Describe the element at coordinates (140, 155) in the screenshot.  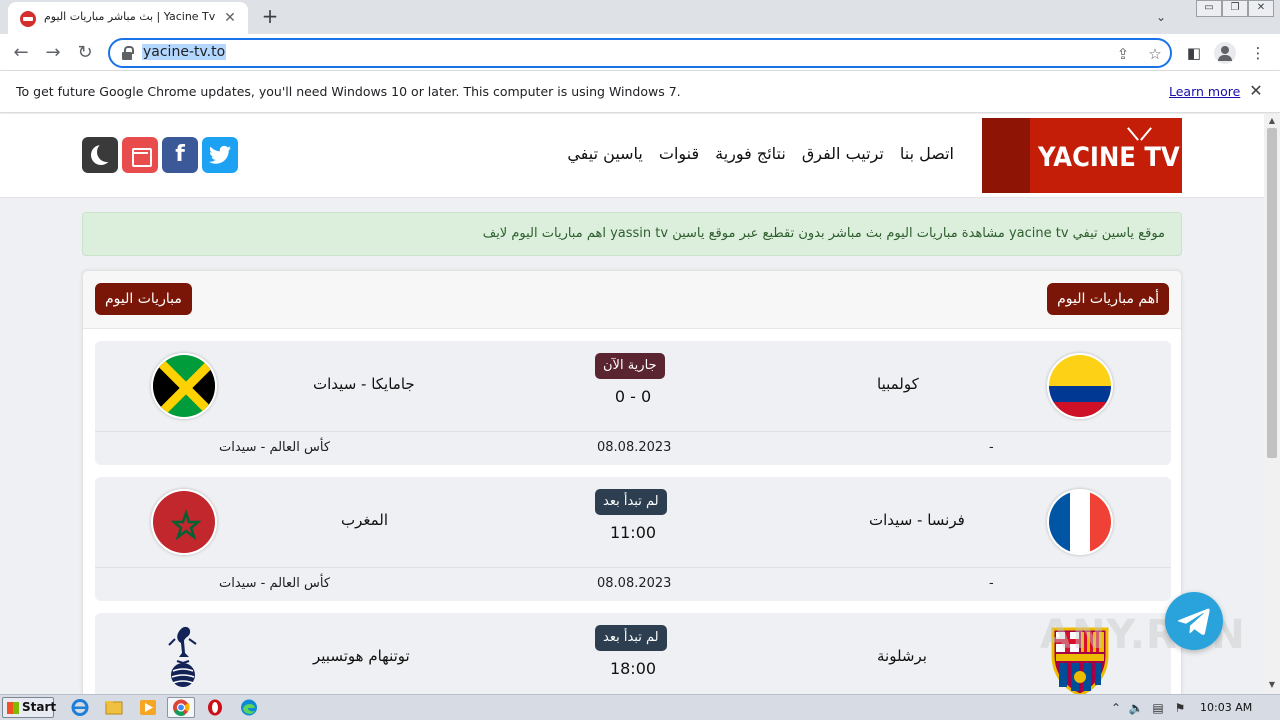
I see `store-icon` at that location.